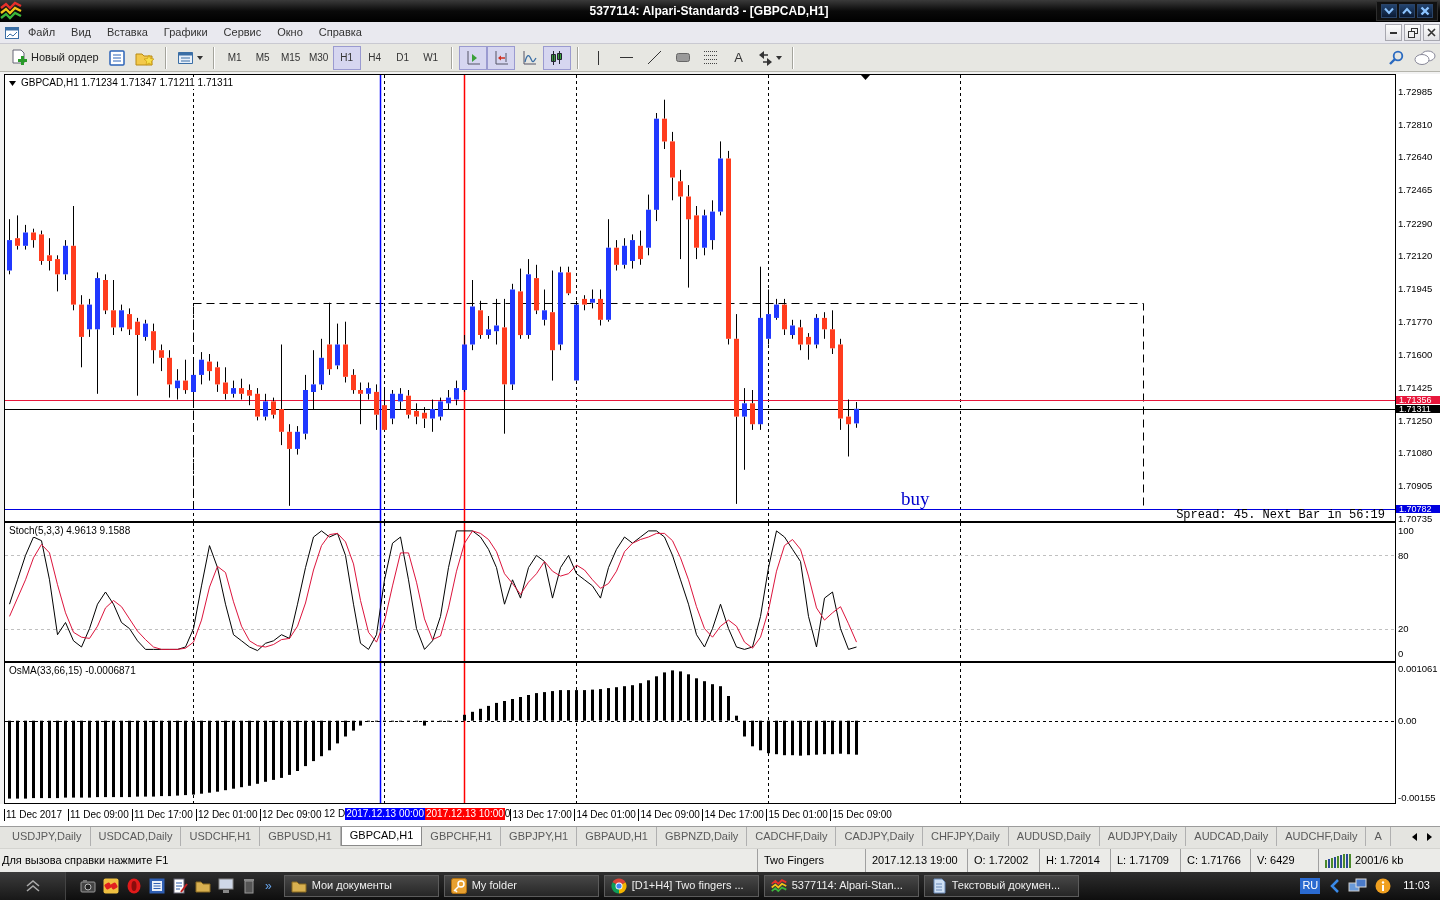 The image size is (1440, 900). What do you see at coordinates (42, 32) in the screenshot?
I see `menu-item: Файл` at bounding box center [42, 32].